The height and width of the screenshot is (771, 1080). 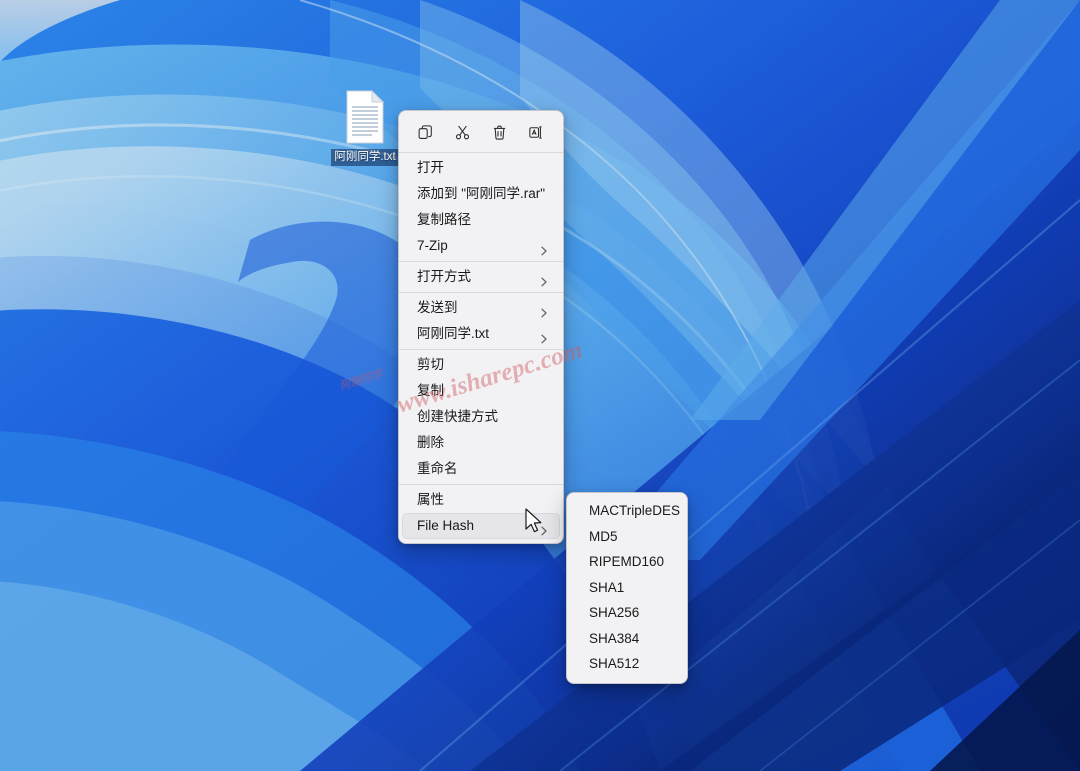 What do you see at coordinates (457, 416) in the screenshot?
I see `menu-item-label: 创建快捷方式` at bounding box center [457, 416].